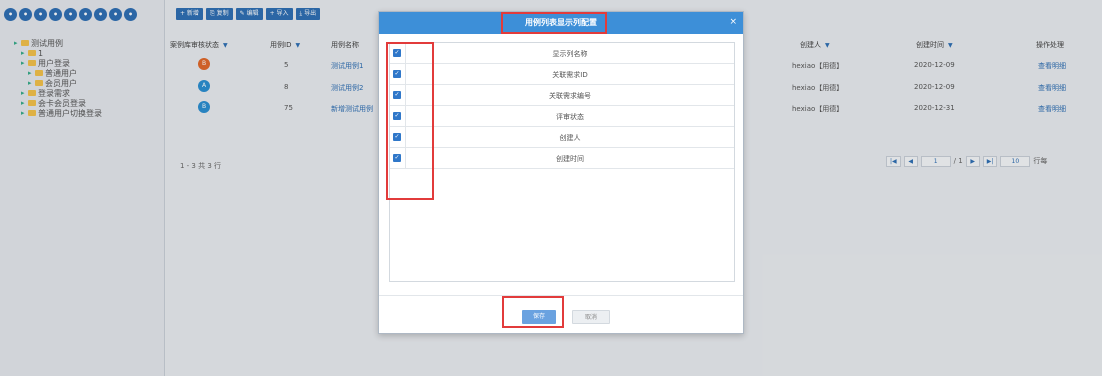 The image size is (1102, 376). I want to click on column-row: ✓ 创建时间, so click(562, 158).